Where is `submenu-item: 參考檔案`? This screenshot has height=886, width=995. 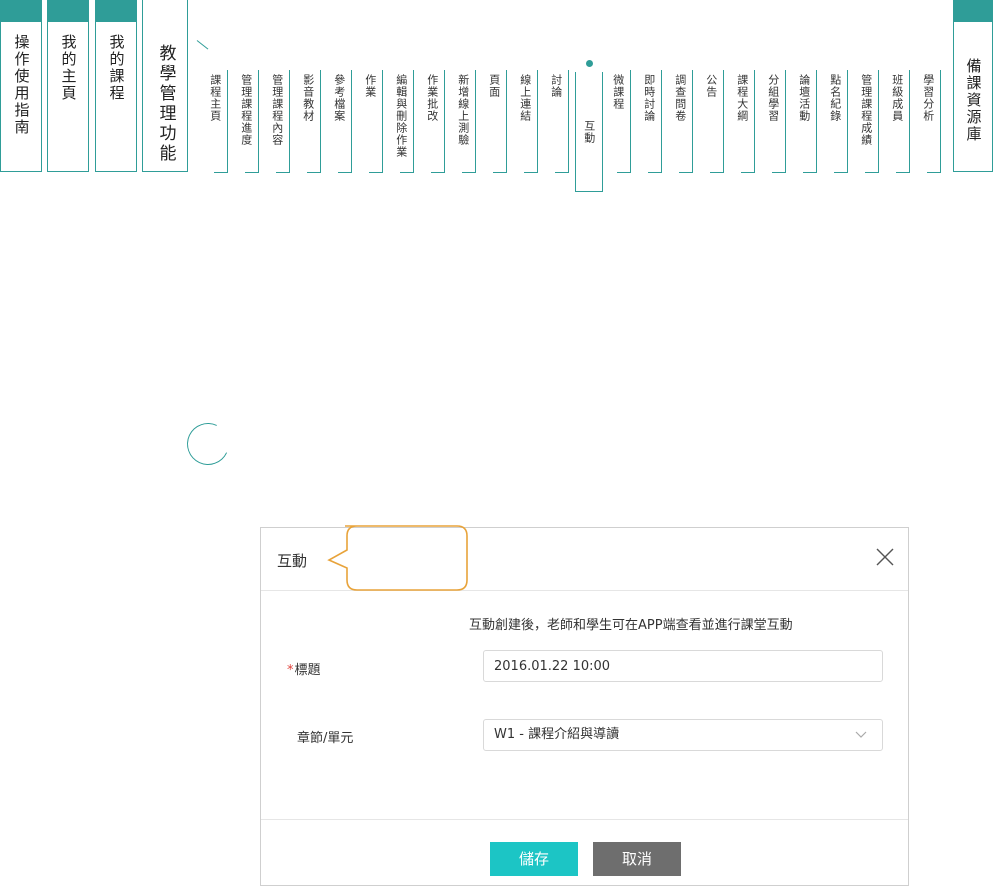 submenu-item: 參考檔案 is located at coordinates (339, 121).